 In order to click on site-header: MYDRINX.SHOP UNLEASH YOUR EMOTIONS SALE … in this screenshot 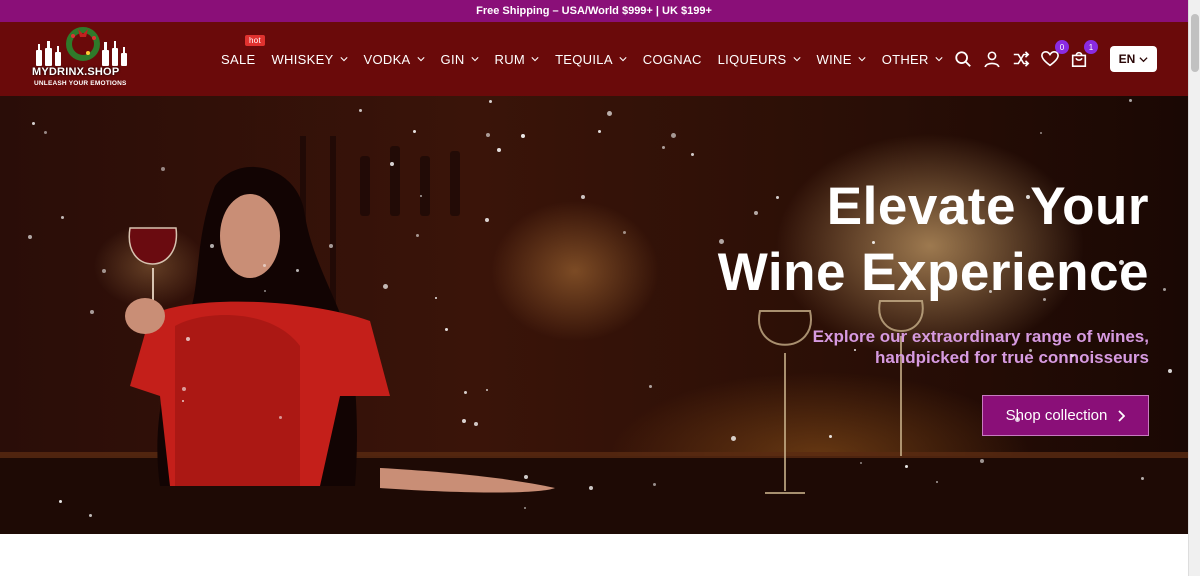, I will do `click(594, 59)`.